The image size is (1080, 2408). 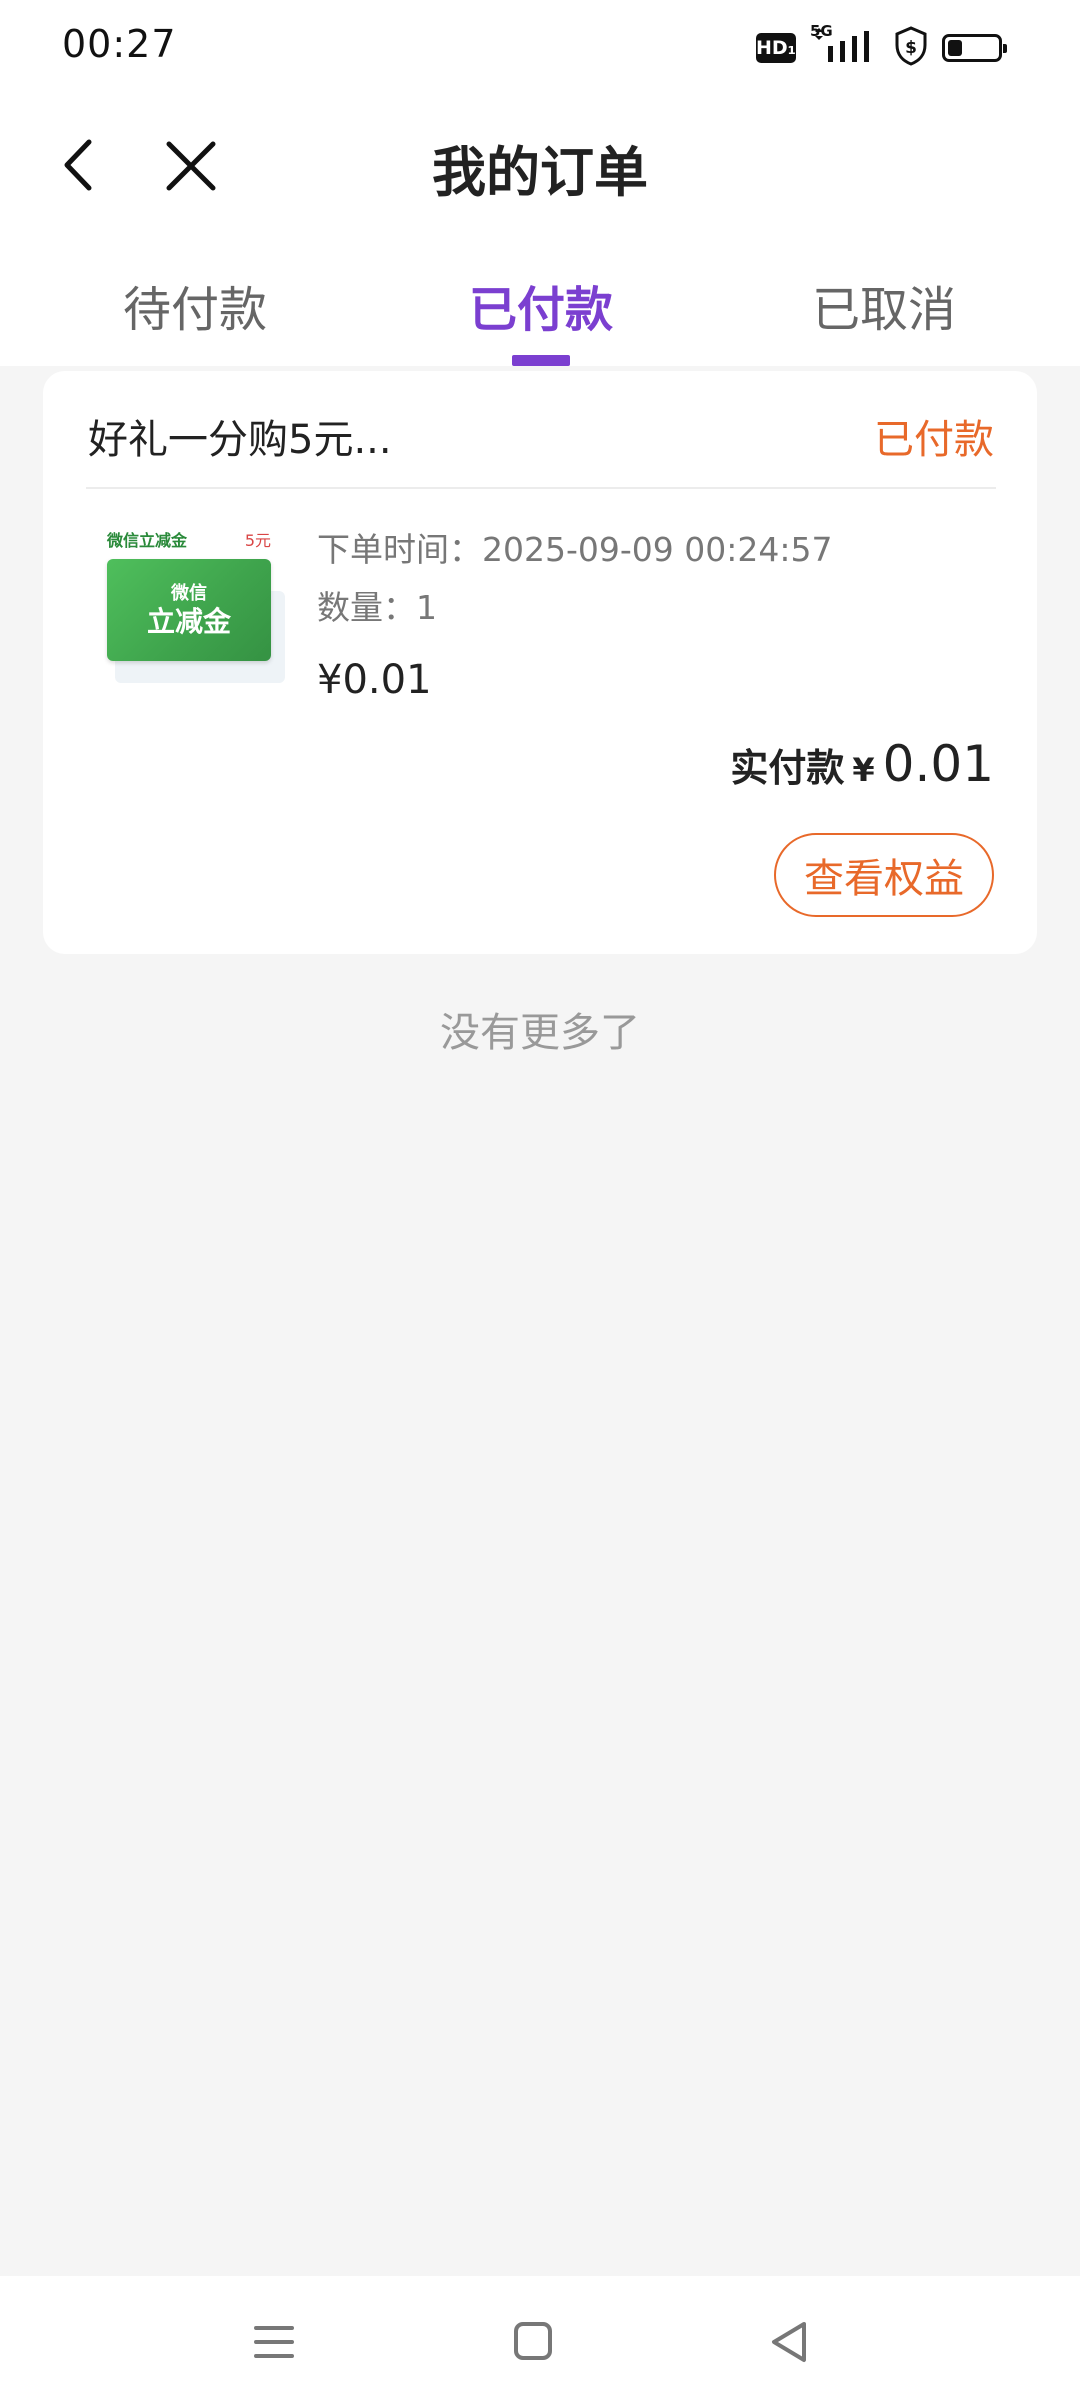 I want to click on active-tab-indicator, so click(x=541, y=360).